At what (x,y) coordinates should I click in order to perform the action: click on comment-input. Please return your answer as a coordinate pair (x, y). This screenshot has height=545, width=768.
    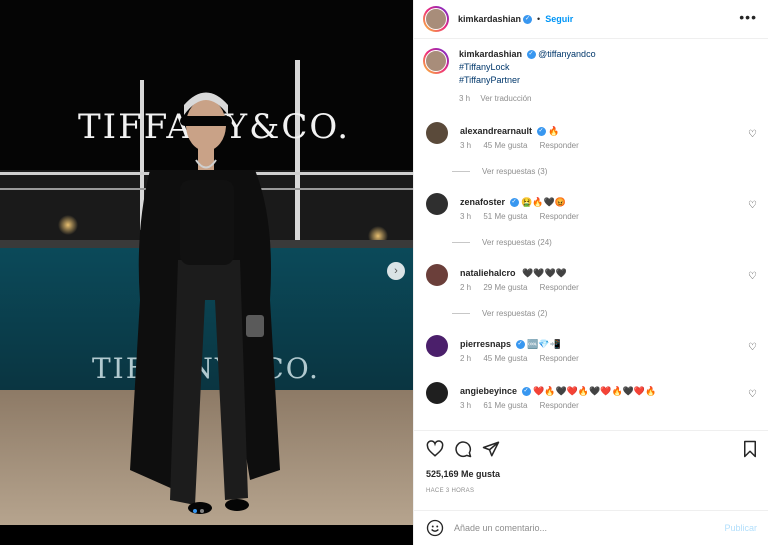
    Looking at the image, I should click on (574, 528).